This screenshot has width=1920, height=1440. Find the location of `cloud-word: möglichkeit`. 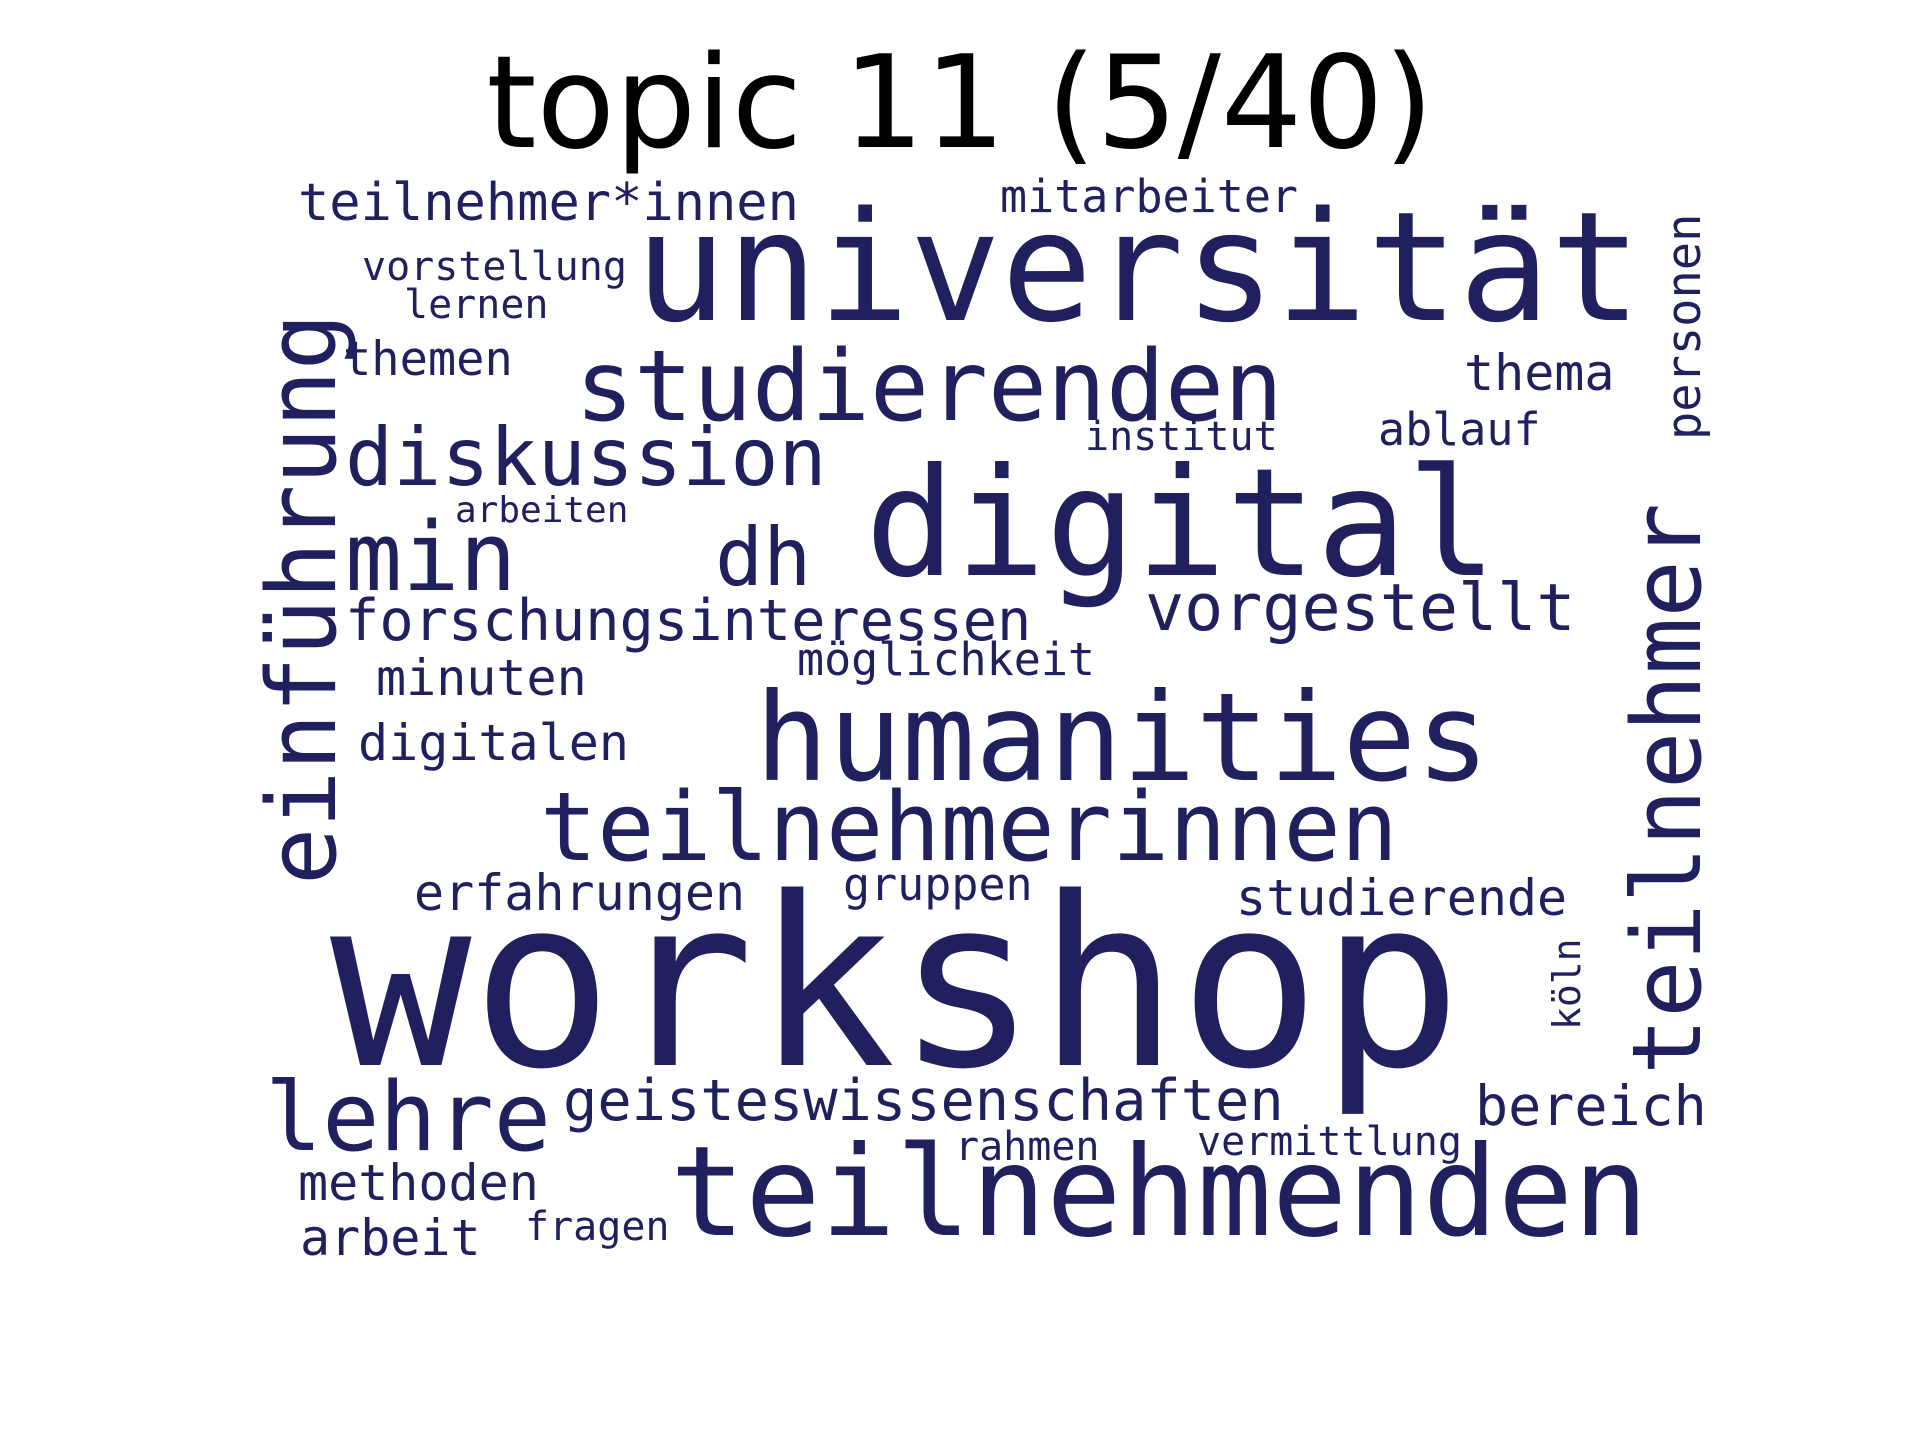

cloud-word: möglichkeit is located at coordinates (946, 659).